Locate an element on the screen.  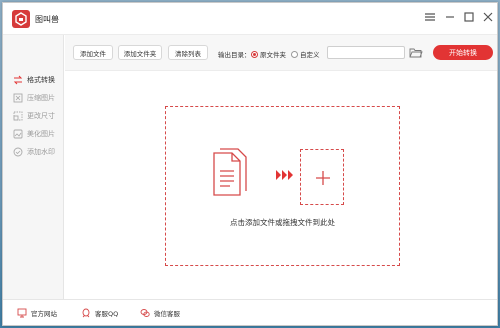
sidebar-item-label: 添加水印 is located at coordinates (41, 152).